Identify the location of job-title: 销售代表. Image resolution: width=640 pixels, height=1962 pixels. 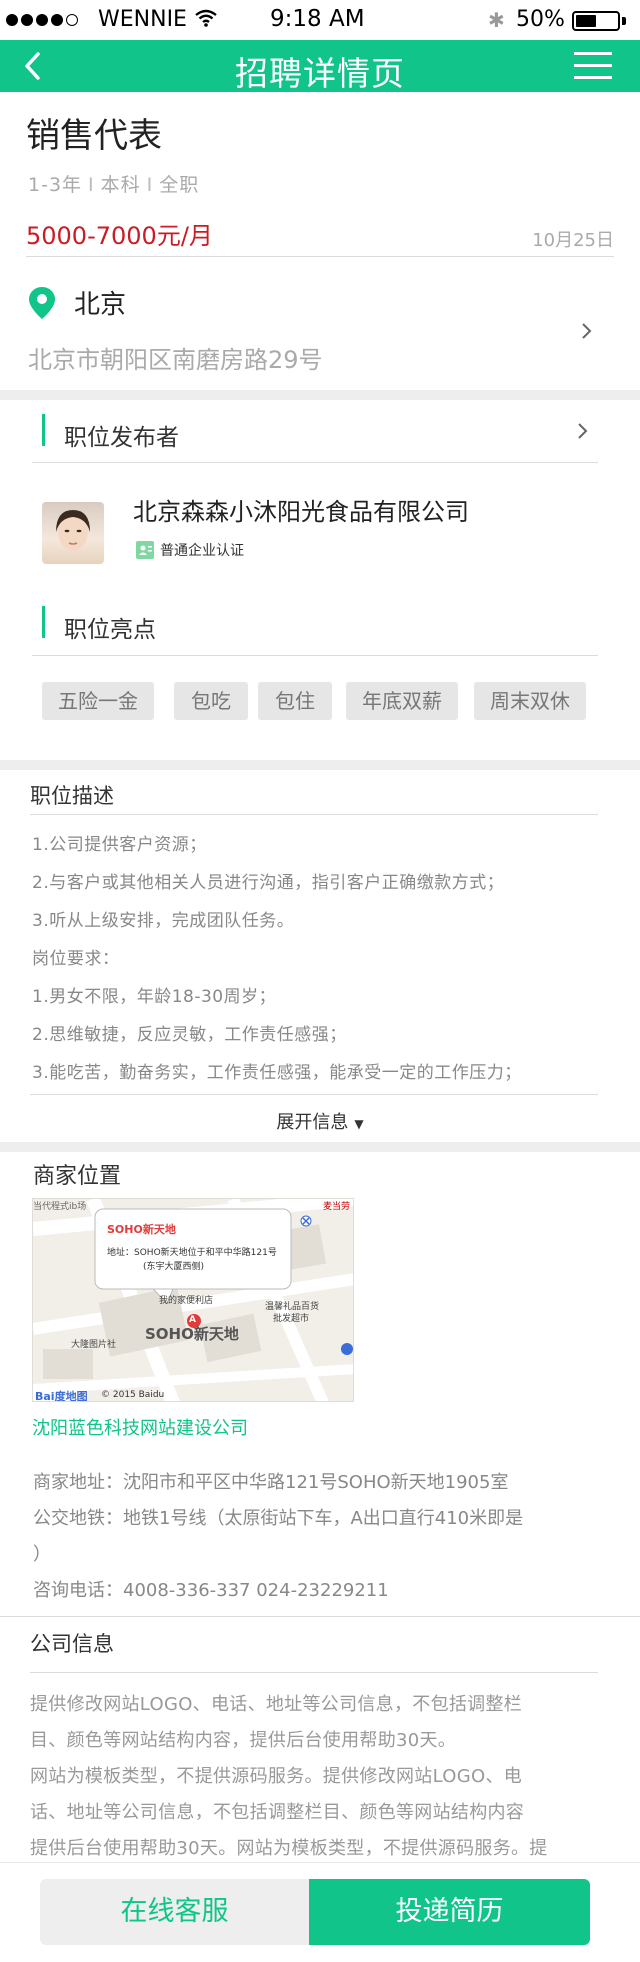
(94, 136).